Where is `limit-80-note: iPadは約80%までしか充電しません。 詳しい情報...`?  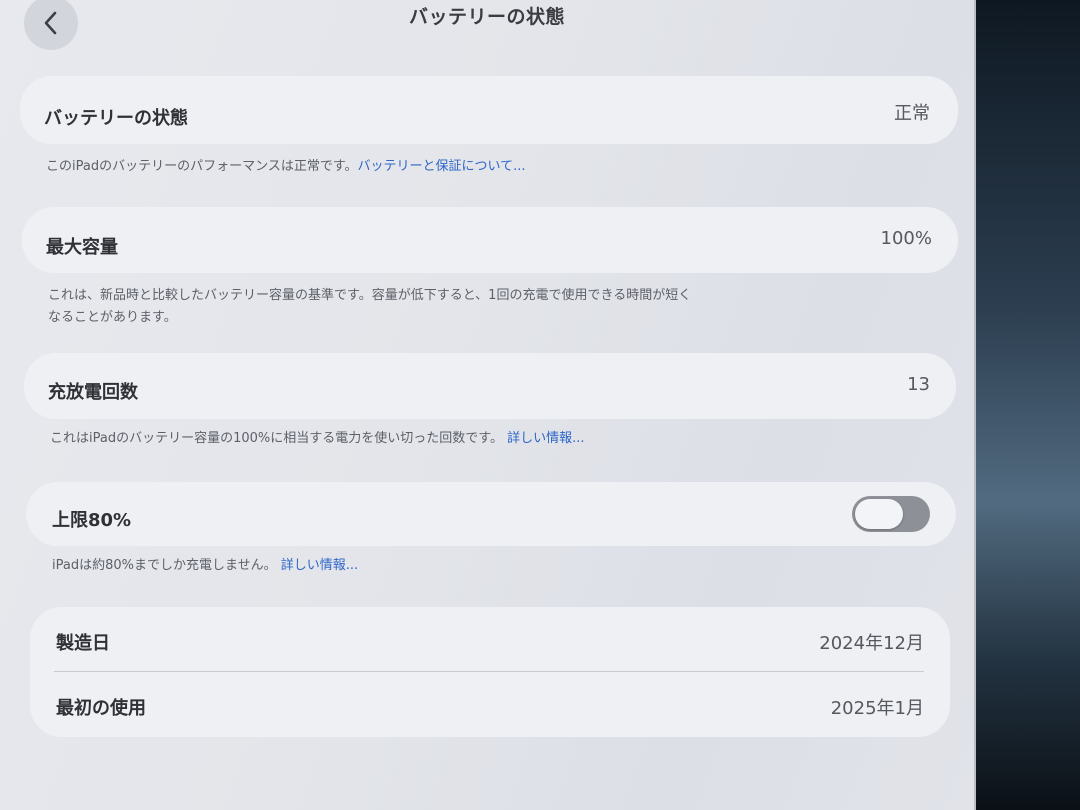
limit-80-note: iPadは約80%までしか充電しません。 詳しい情報... is located at coordinates (205, 566).